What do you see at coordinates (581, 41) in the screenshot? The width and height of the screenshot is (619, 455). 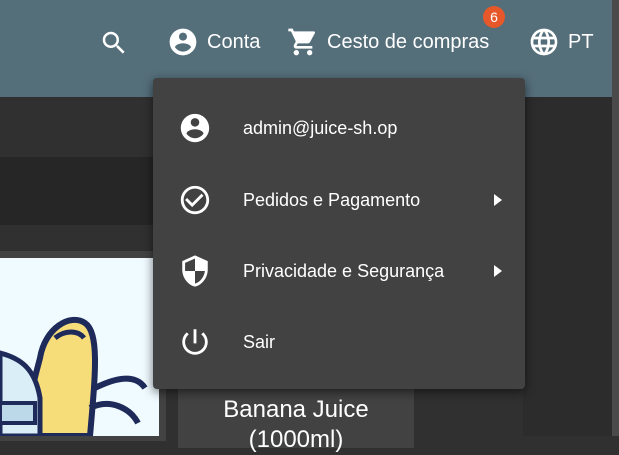 I see `language-label: PT` at bounding box center [581, 41].